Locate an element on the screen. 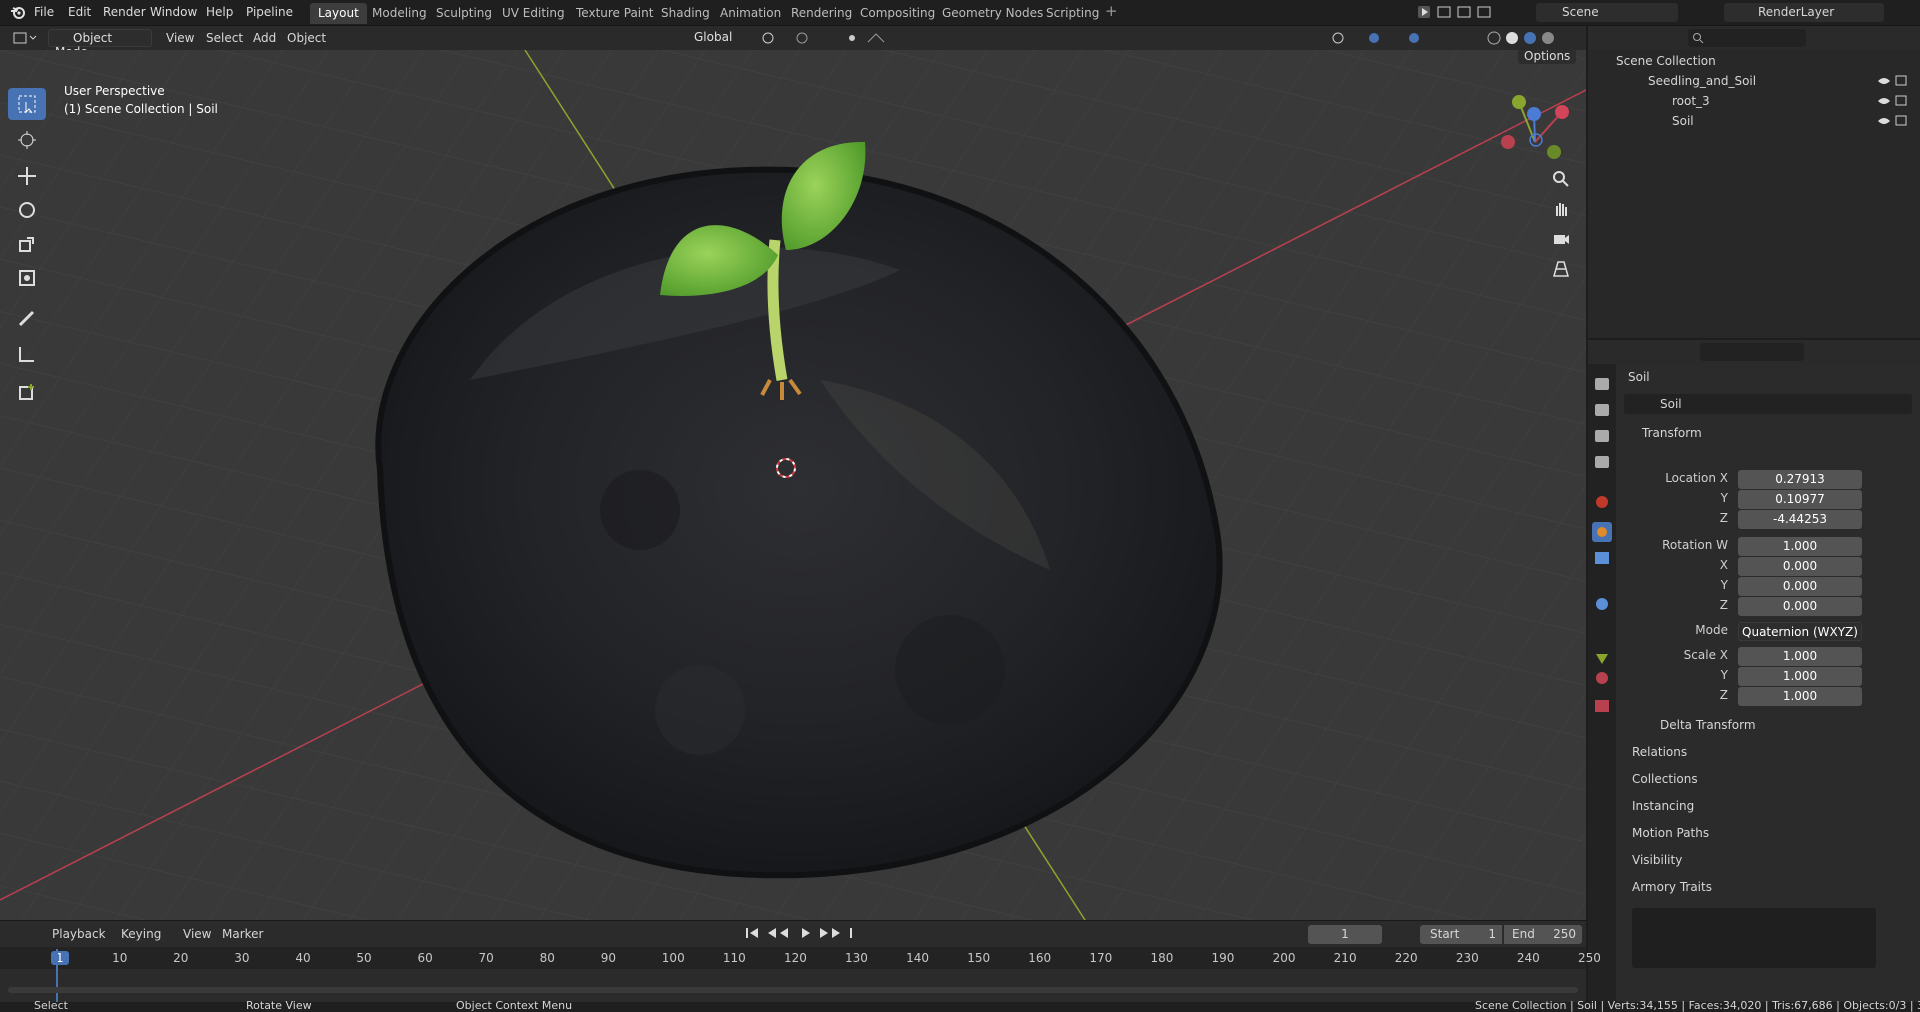  scale-y-field: 1.000 is located at coordinates (1800, 676).